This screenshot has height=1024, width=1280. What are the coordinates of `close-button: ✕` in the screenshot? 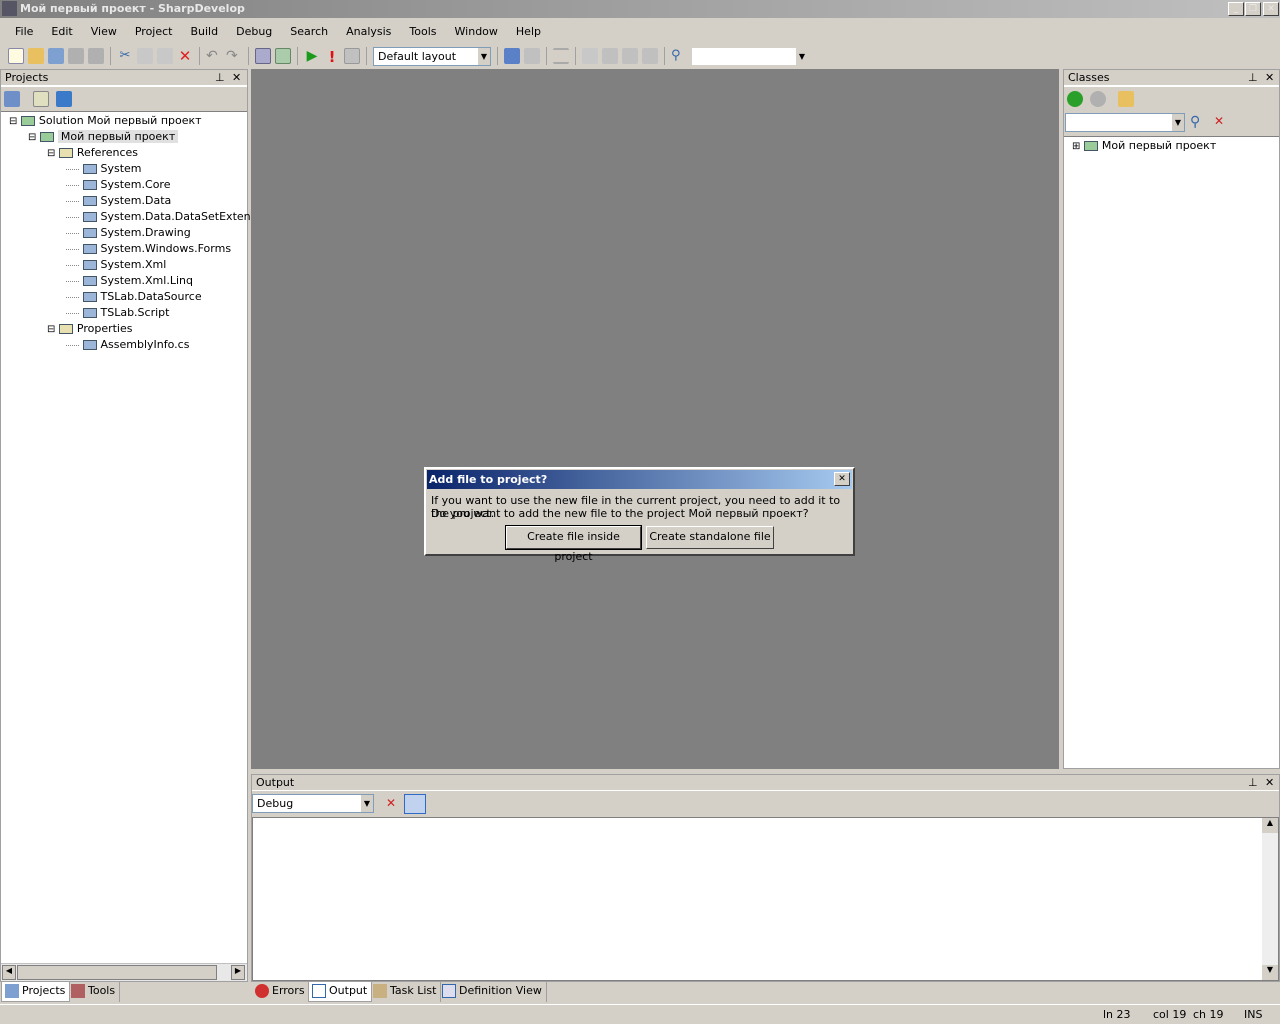 It's located at (1271, 9).